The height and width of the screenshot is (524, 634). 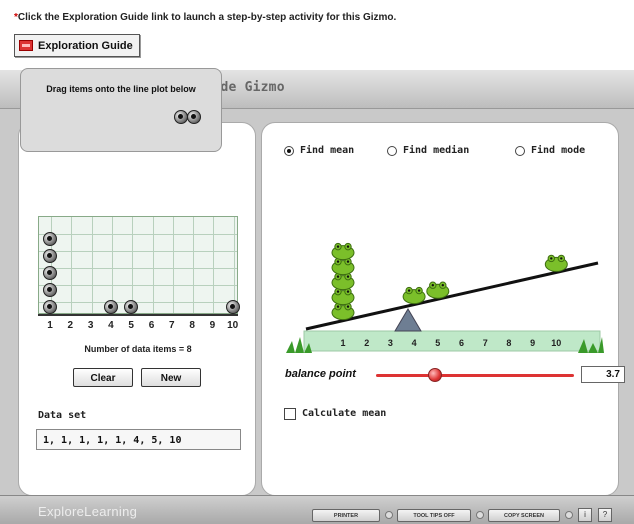 I want to click on line-plot, so click(x=138, y=265).